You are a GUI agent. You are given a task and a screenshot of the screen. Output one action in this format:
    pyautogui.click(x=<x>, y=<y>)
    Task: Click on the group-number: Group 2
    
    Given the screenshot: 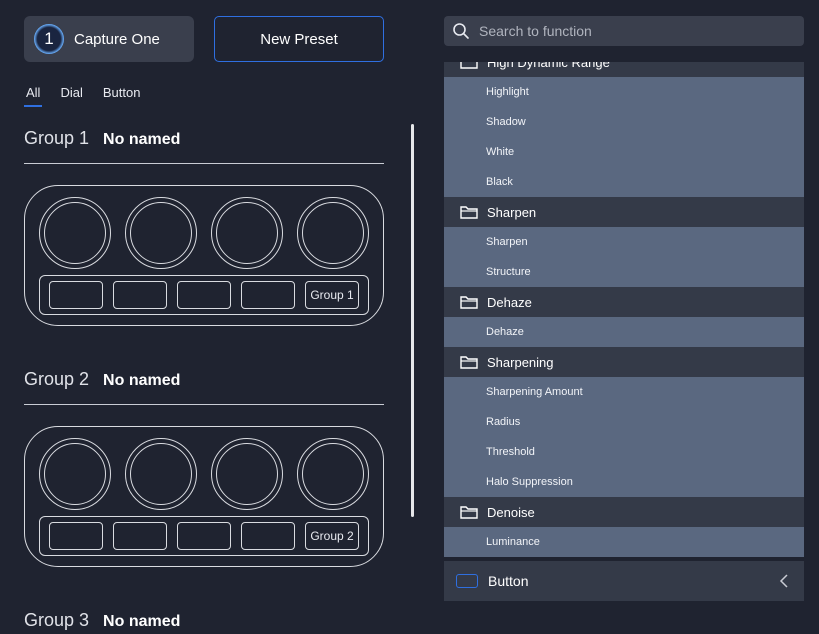 What is the action you would take?
    pyautogui.click(x=57, y=379)
    